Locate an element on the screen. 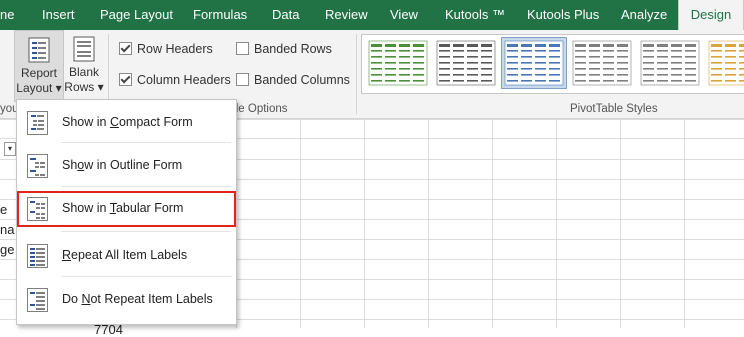 This screenshot has height=337, width=744. banded-rows-checkbox: Banded Rows is located at coordinates (284, 49).